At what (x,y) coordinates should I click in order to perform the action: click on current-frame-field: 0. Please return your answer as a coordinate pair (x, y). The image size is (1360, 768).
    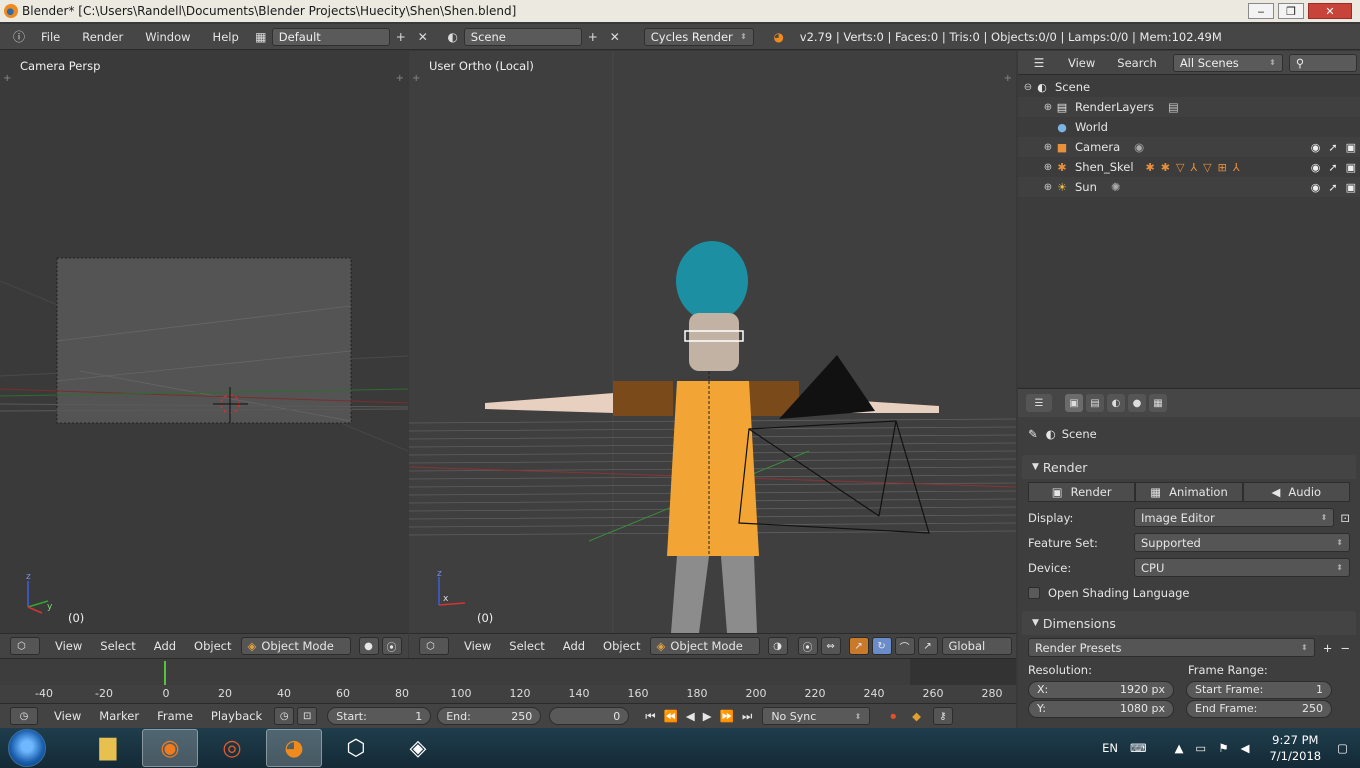
    Looking at the image, I should click on (589, 716).